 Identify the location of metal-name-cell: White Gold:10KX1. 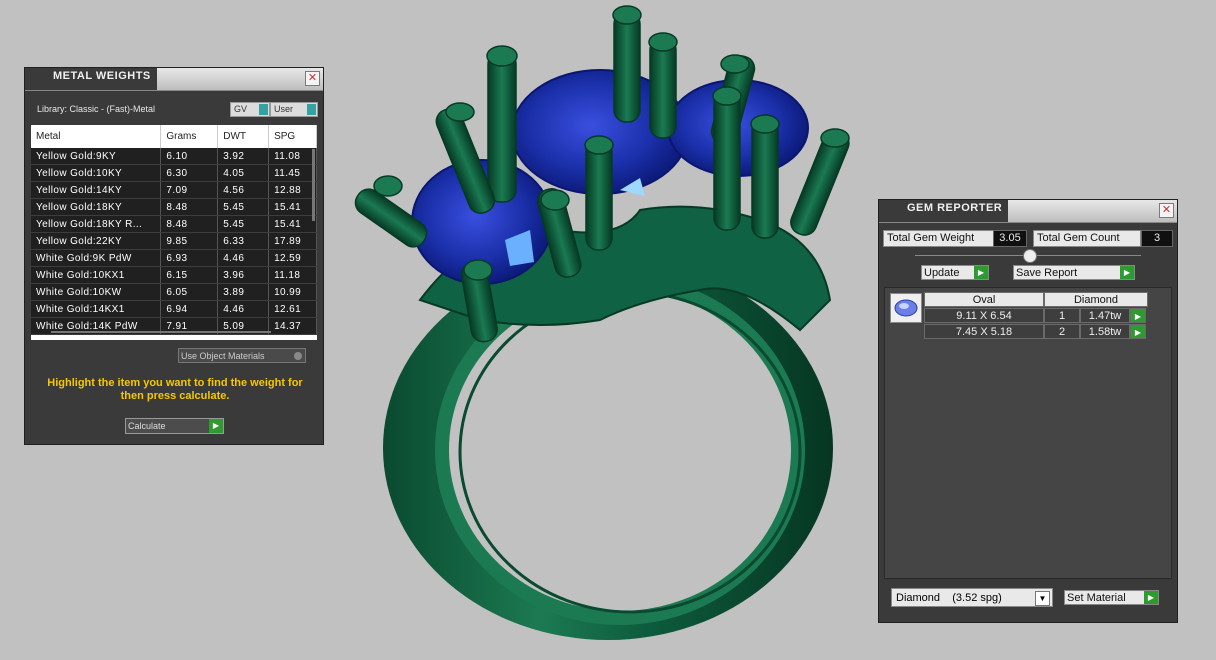
(96, 275).